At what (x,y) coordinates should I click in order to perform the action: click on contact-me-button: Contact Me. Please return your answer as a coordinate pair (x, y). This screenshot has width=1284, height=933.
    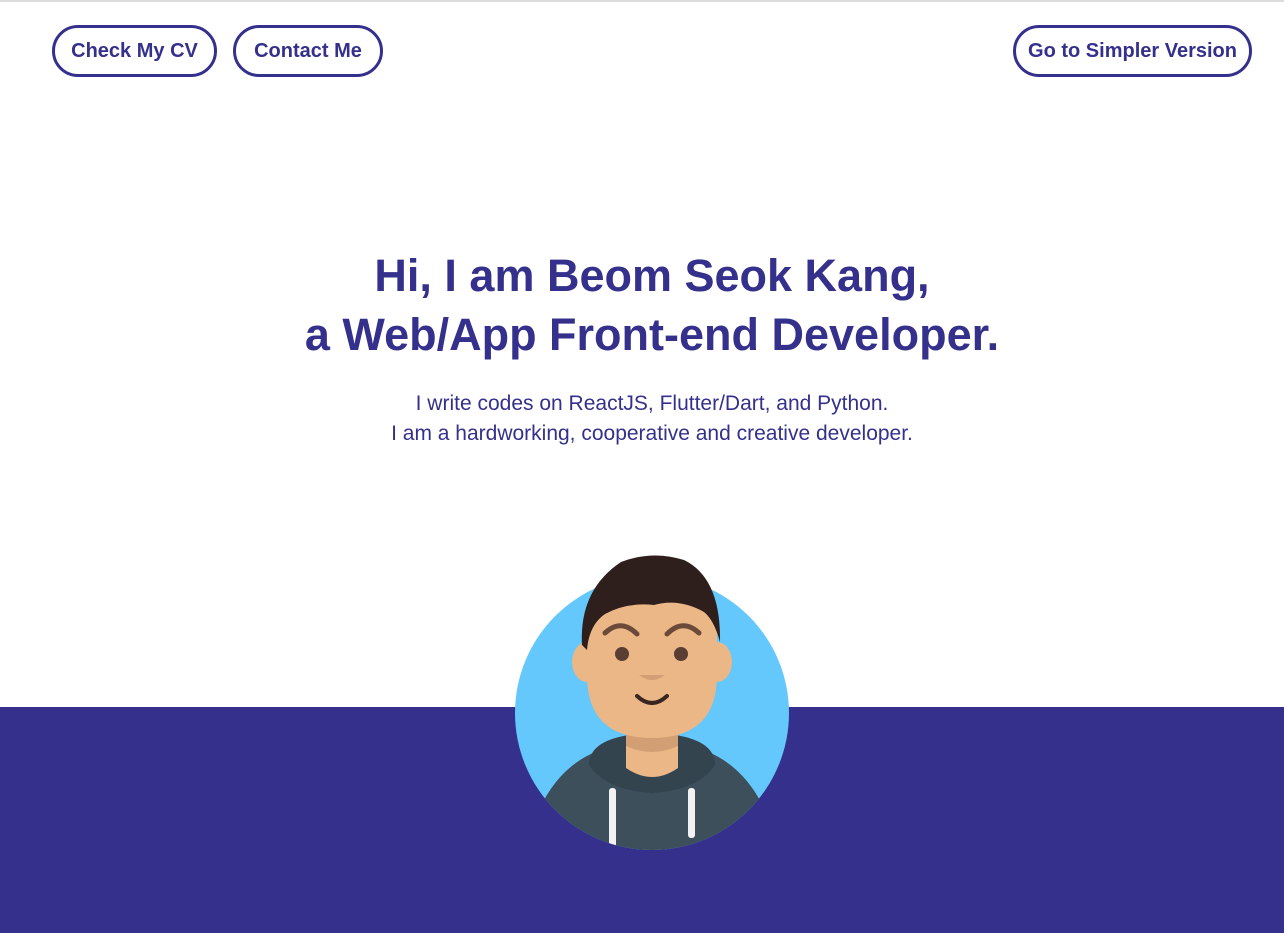
    Looking at the image, I should click on (308, 51).